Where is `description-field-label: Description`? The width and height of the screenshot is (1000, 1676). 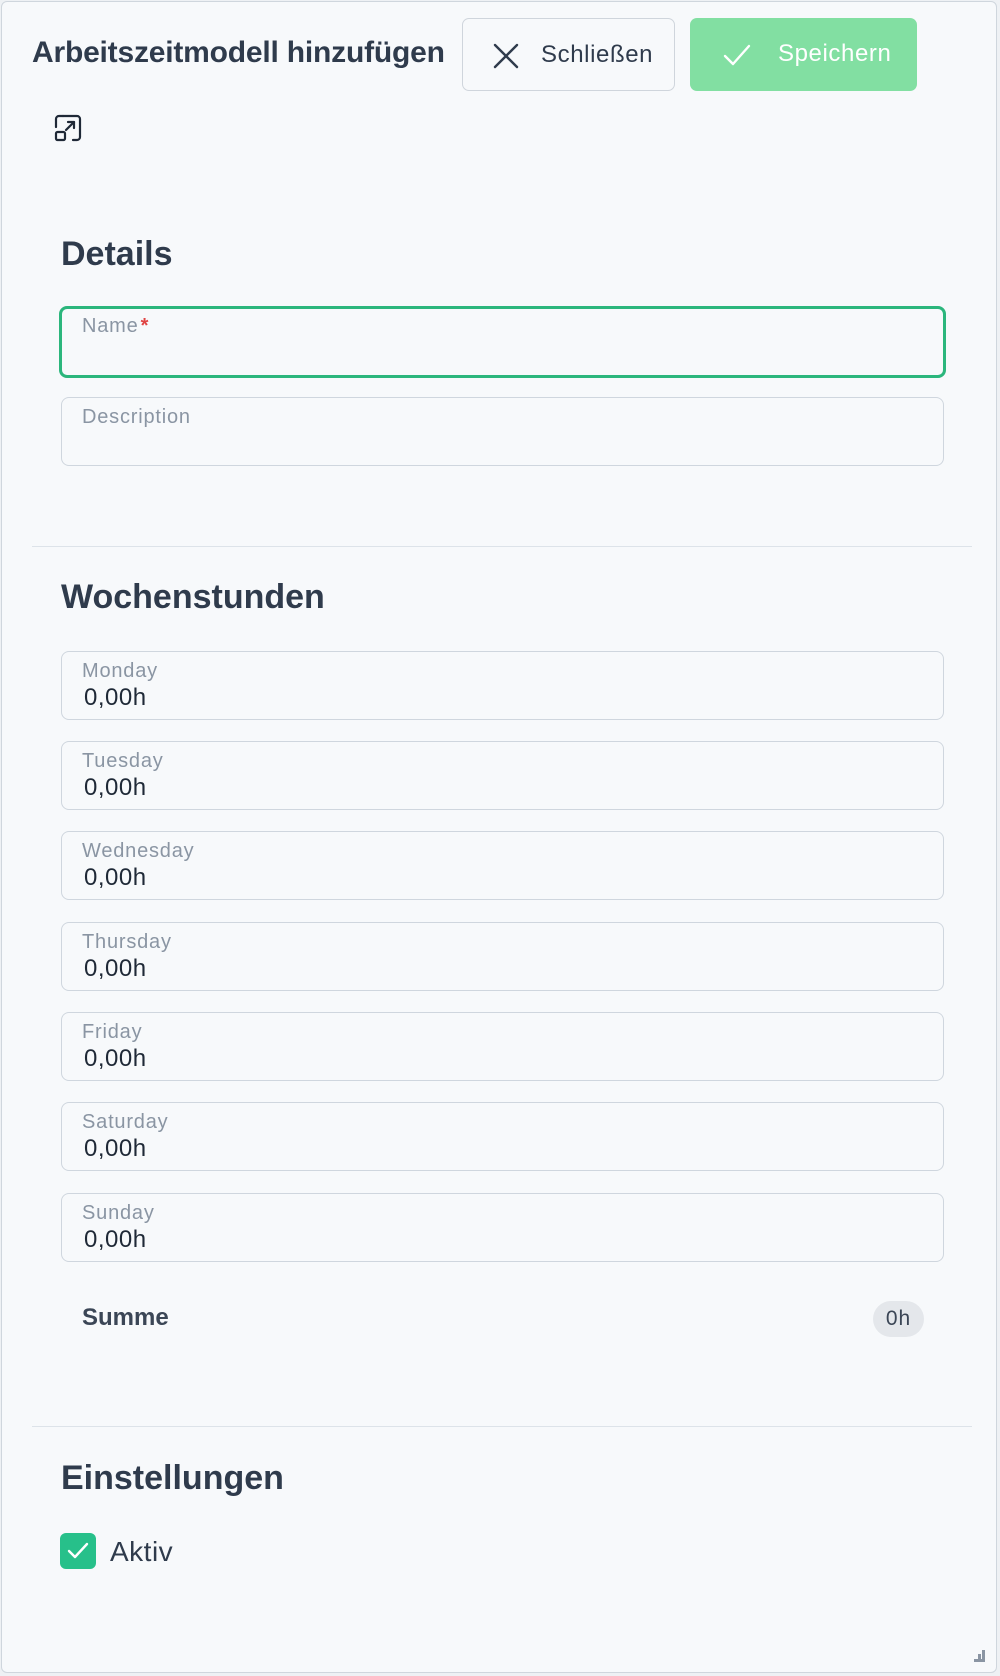
description-field-label: Description is located at coordinates (136, 417).